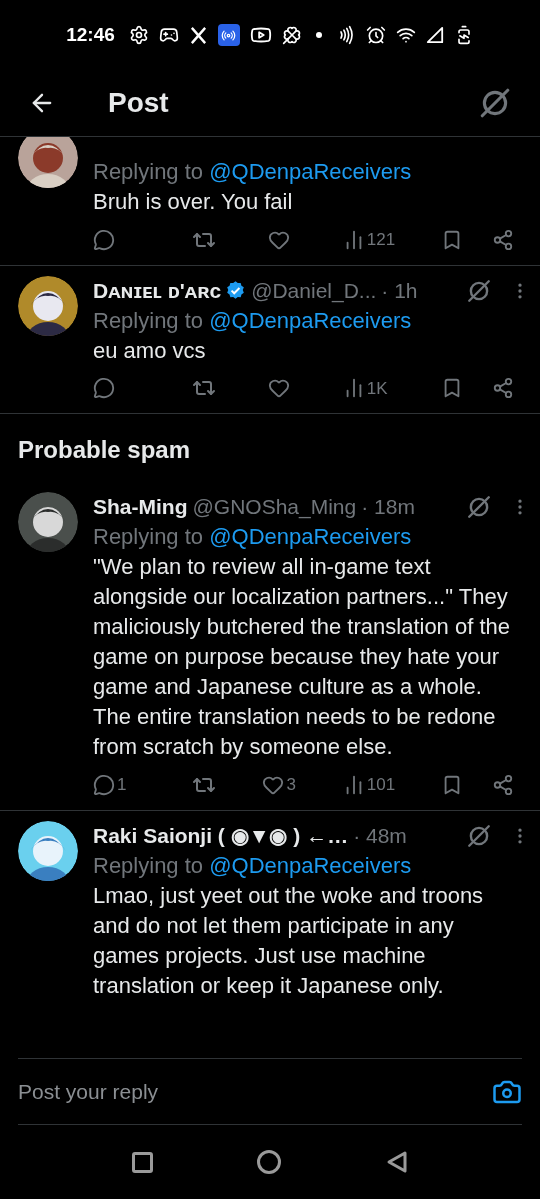  What do you see at coordinates (289, 940) in the screenshot?
I see `post-text: Lmao, just yeet out the woke and troons and do not let them participate in any games projects. Just use machine translation or keep it Japanese only.` at bounding box center [289, 940].